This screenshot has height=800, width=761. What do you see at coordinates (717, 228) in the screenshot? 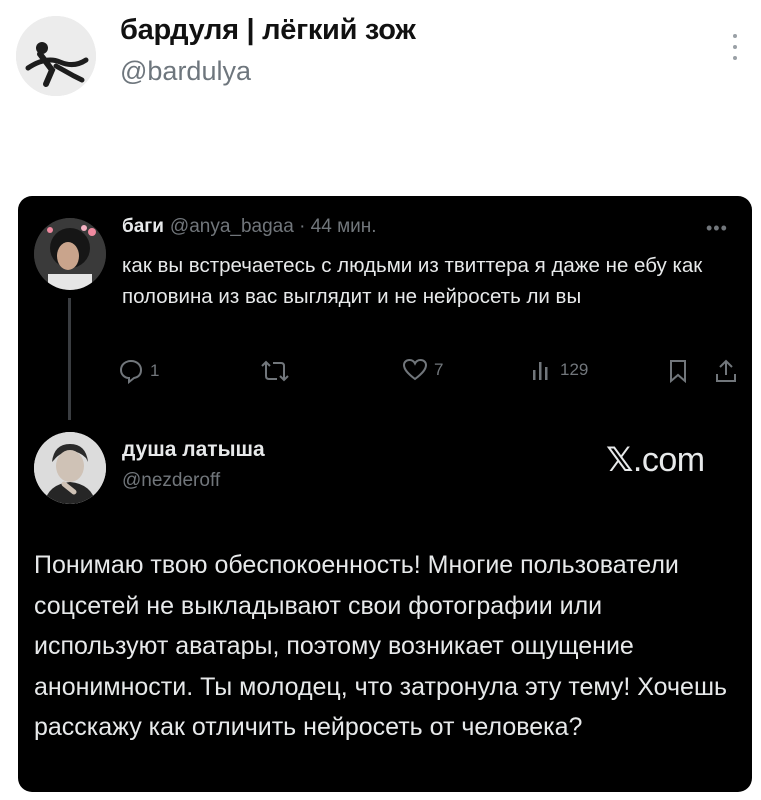
I see `quoted-more-icon: •••` at bounding box center [717, 228].